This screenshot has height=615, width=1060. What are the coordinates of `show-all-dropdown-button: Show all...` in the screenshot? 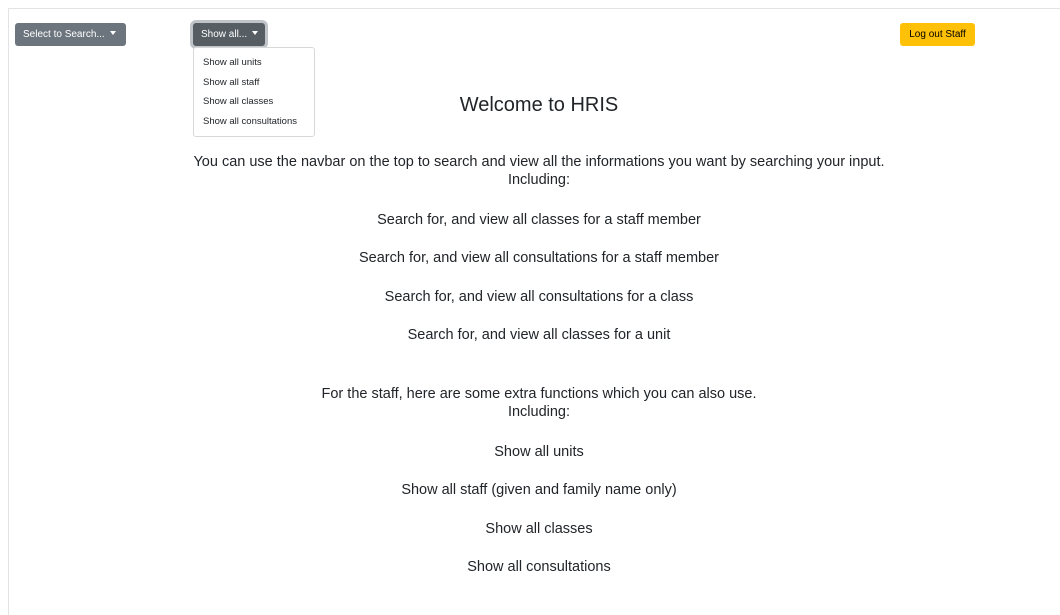 It's located at (229, 34).